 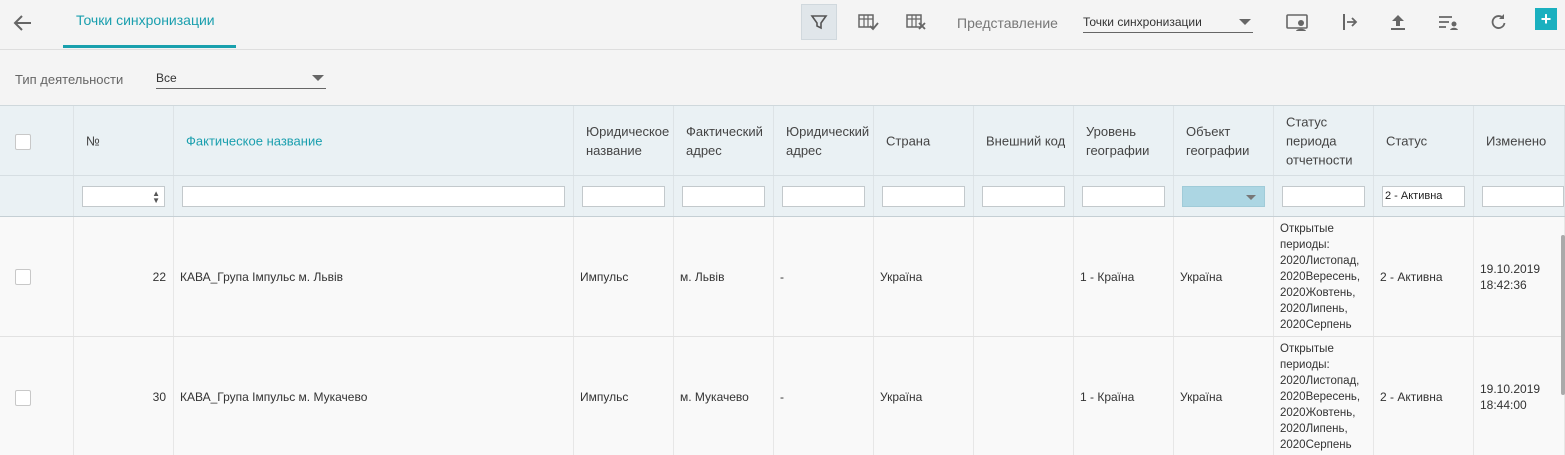 I want to click on filter-cell-country, so click(x=924, y=196).